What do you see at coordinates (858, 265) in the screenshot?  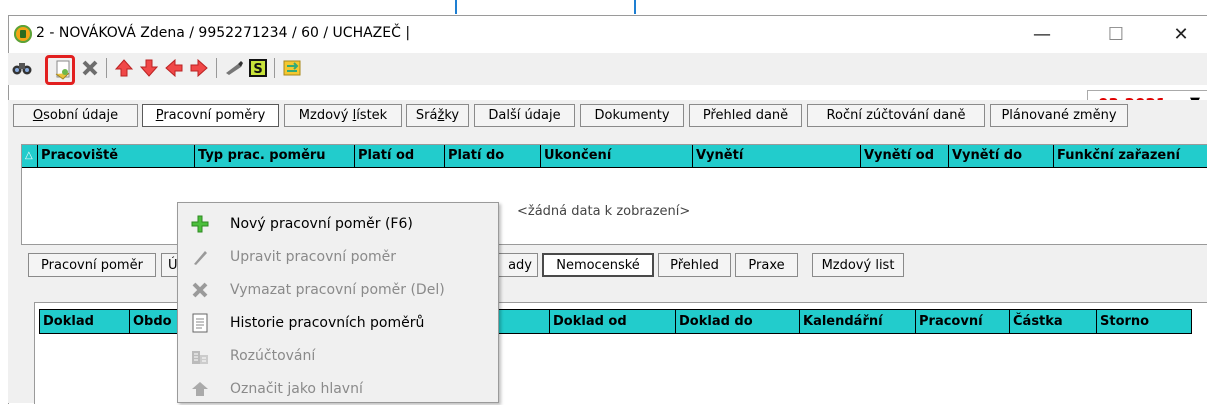 I see `btab-mzdovy-list: Mzdový list` at bounding box center [858, 265].